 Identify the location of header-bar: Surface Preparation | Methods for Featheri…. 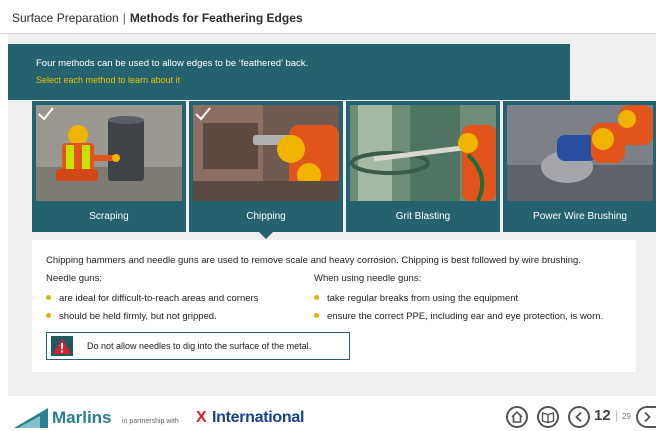
(328, 18).